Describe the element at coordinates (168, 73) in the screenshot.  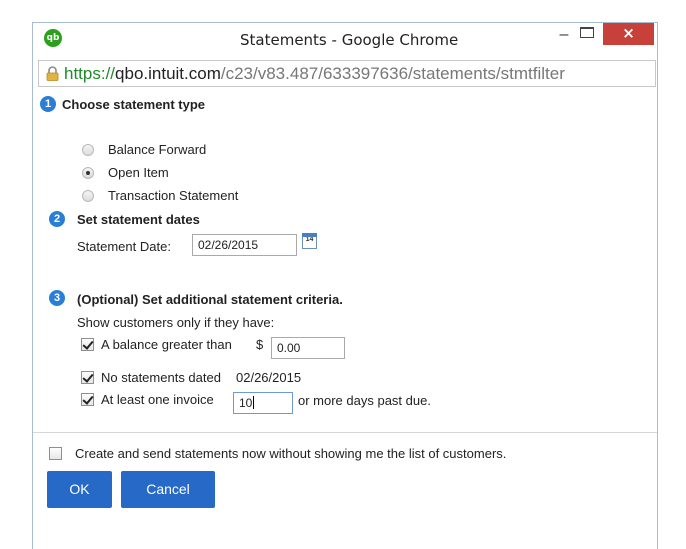
I see `url-host: qbo.intuit.com` at that location.